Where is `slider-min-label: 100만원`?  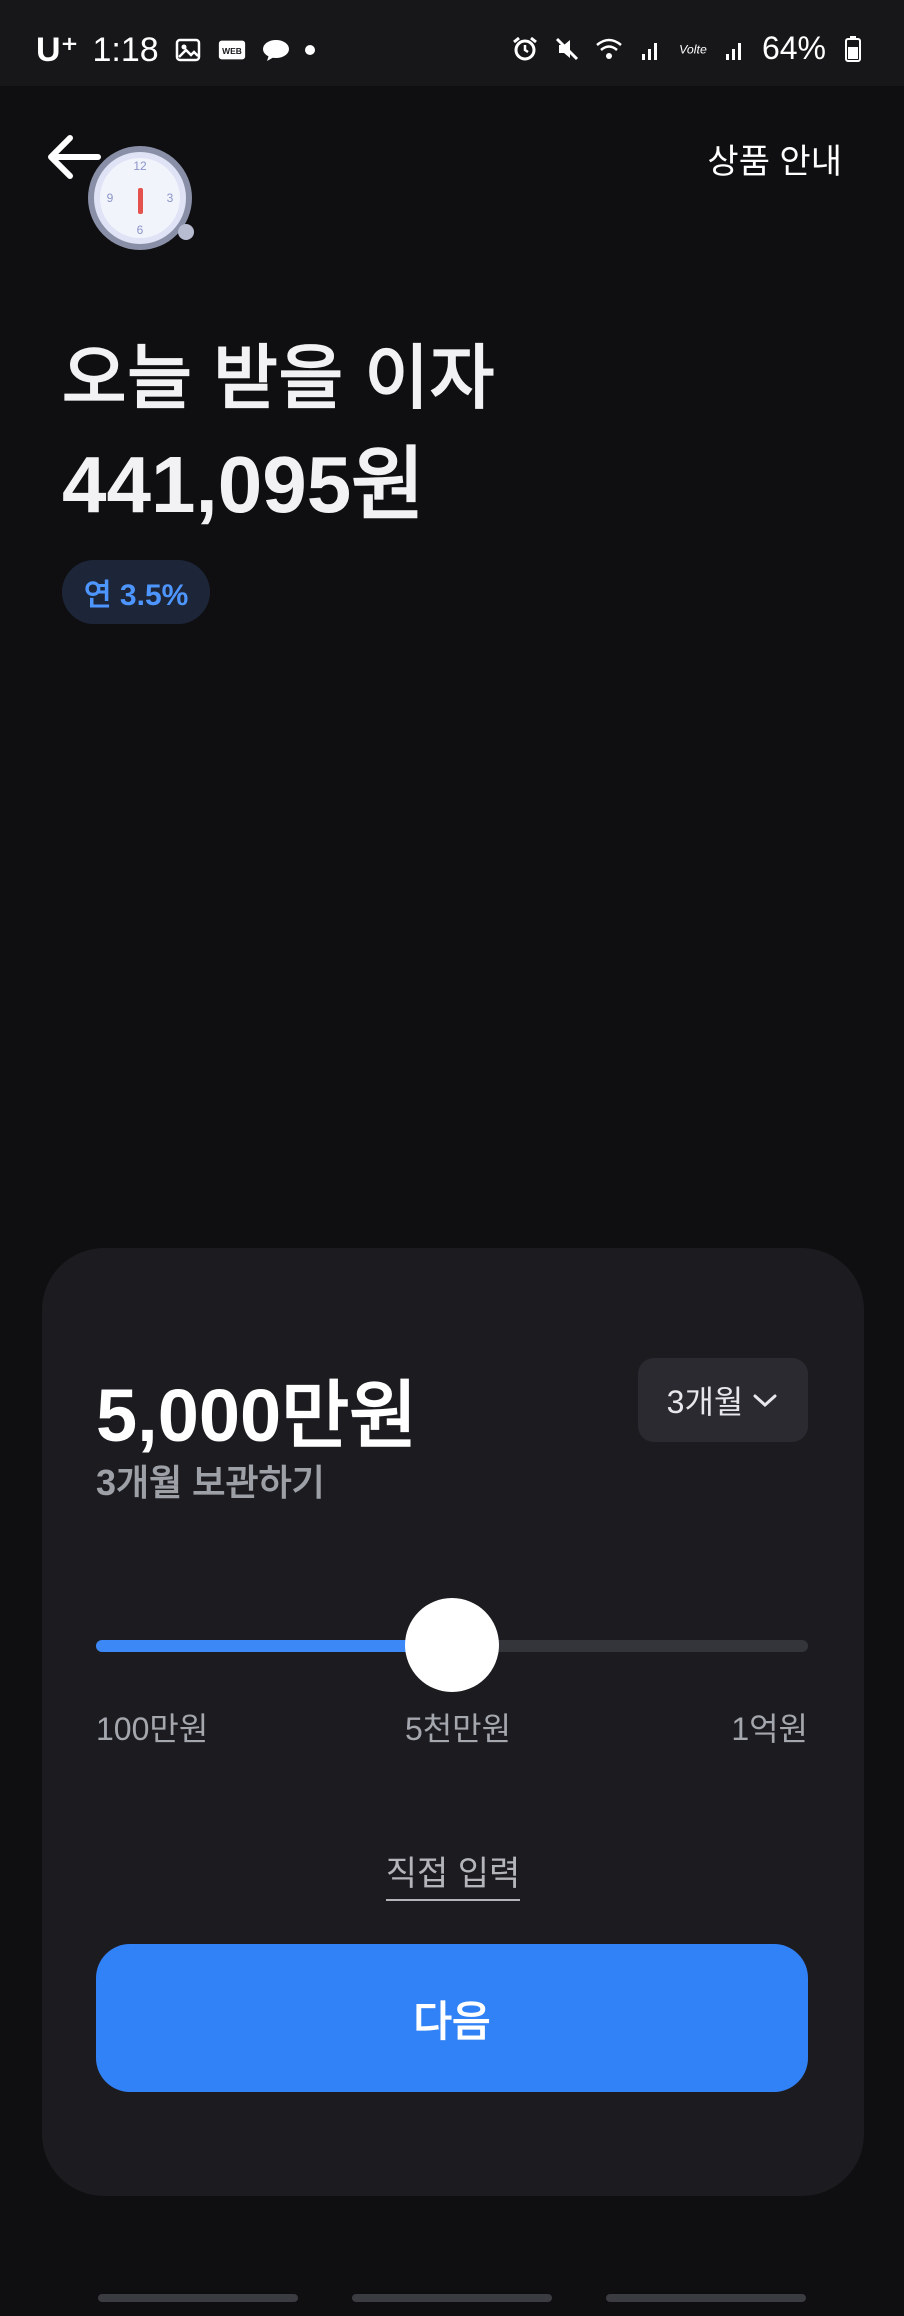 slider-min-label: 100만원 is located at coordinates (152, 1729).